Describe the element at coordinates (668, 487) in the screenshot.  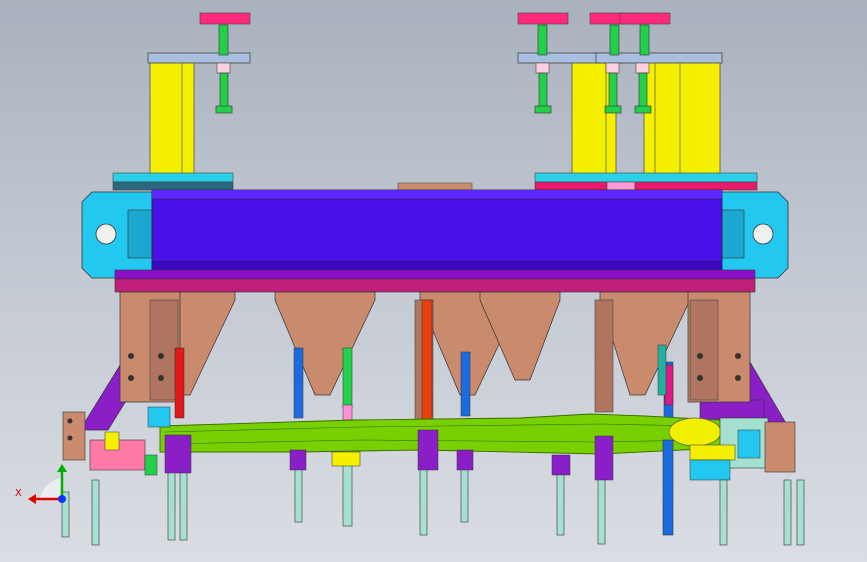
I see `locator-rod-blue` at that location.